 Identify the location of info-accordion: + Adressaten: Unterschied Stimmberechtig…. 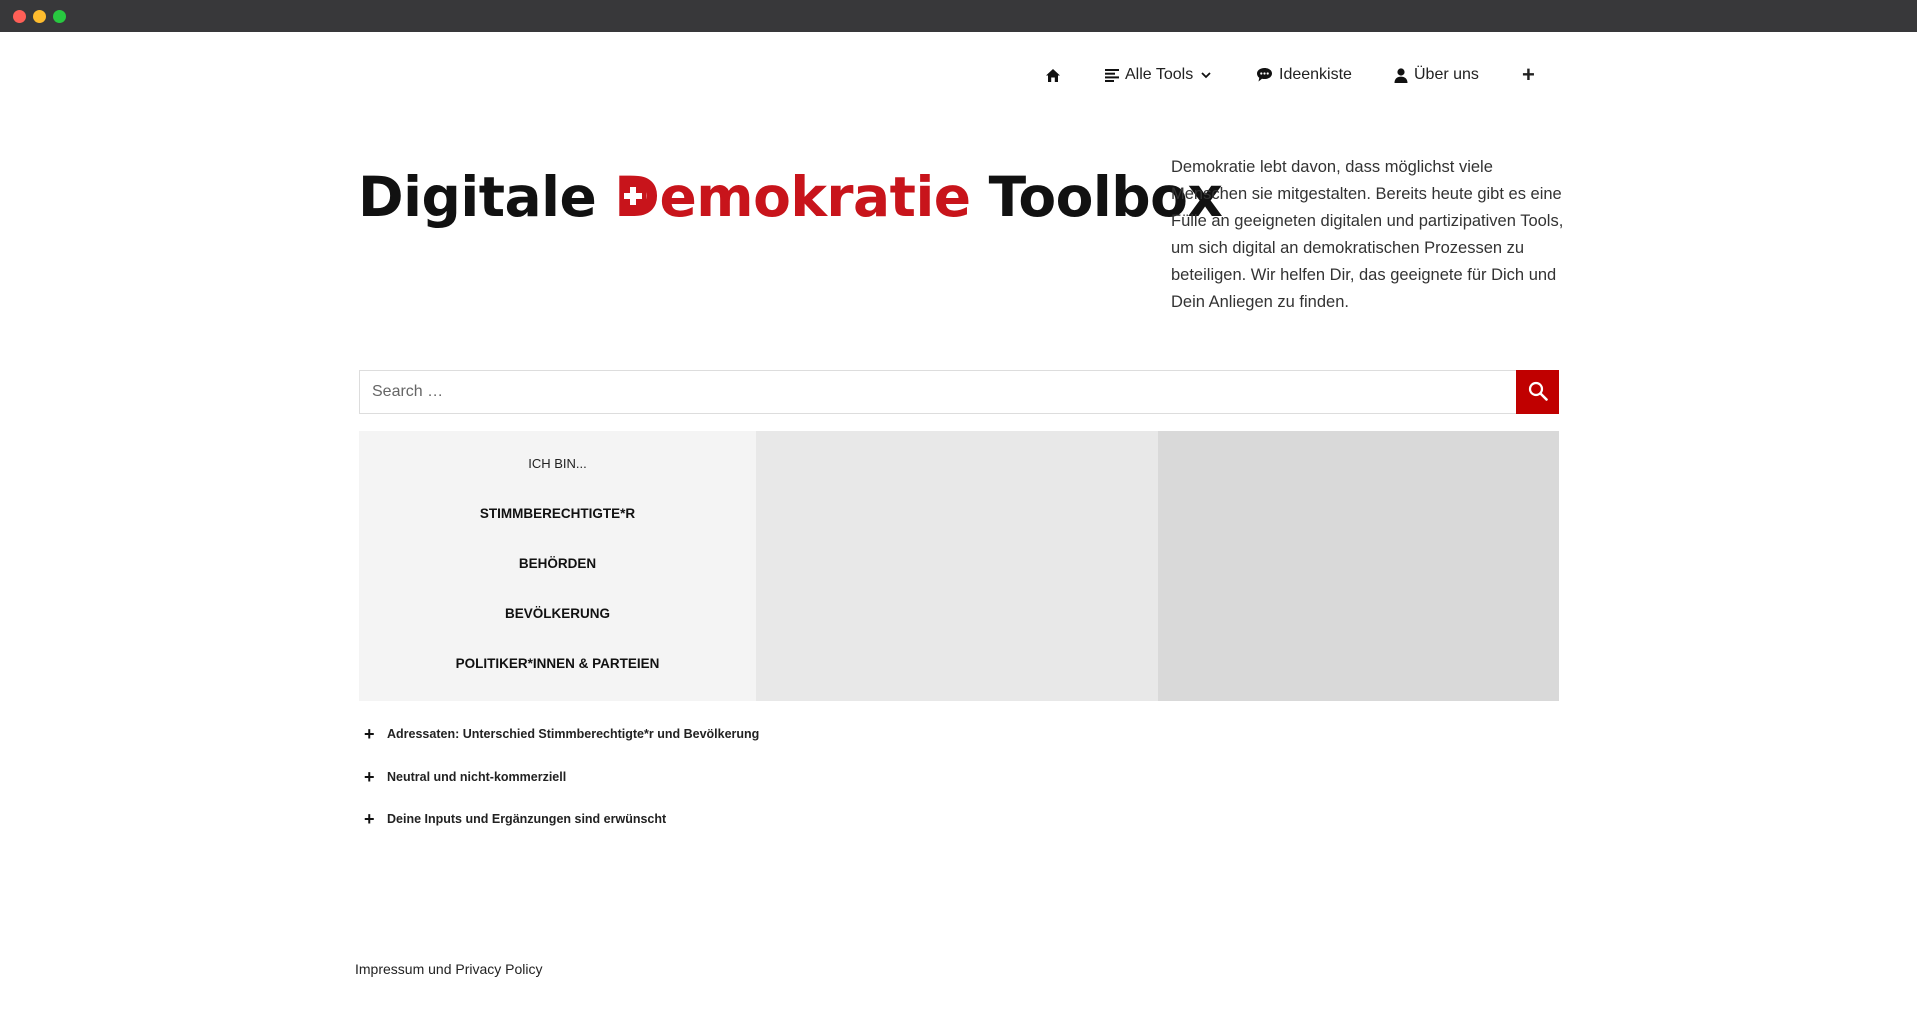
(714, 788).